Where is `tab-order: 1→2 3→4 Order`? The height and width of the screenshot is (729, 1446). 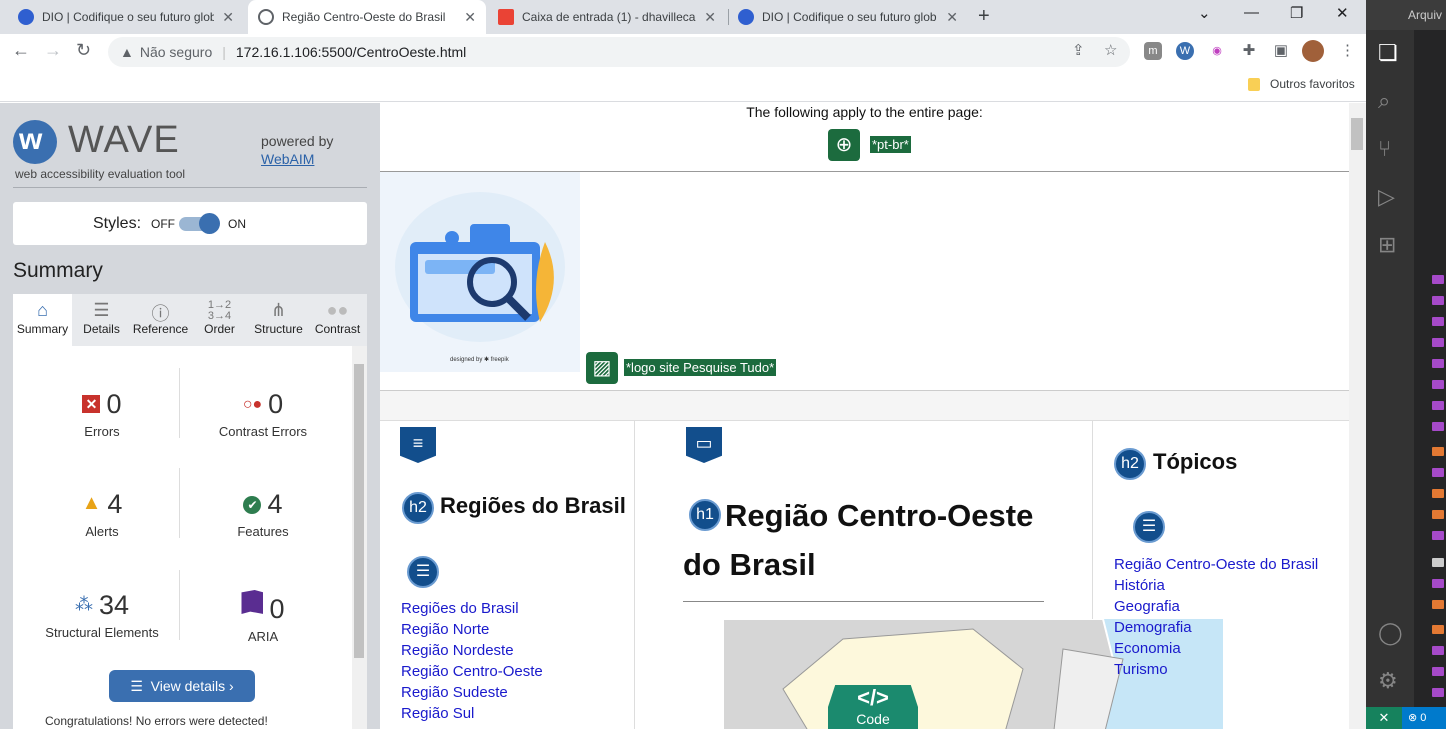
tab-order: 1→2 3→4 Order is located at coordinates (219, 320).